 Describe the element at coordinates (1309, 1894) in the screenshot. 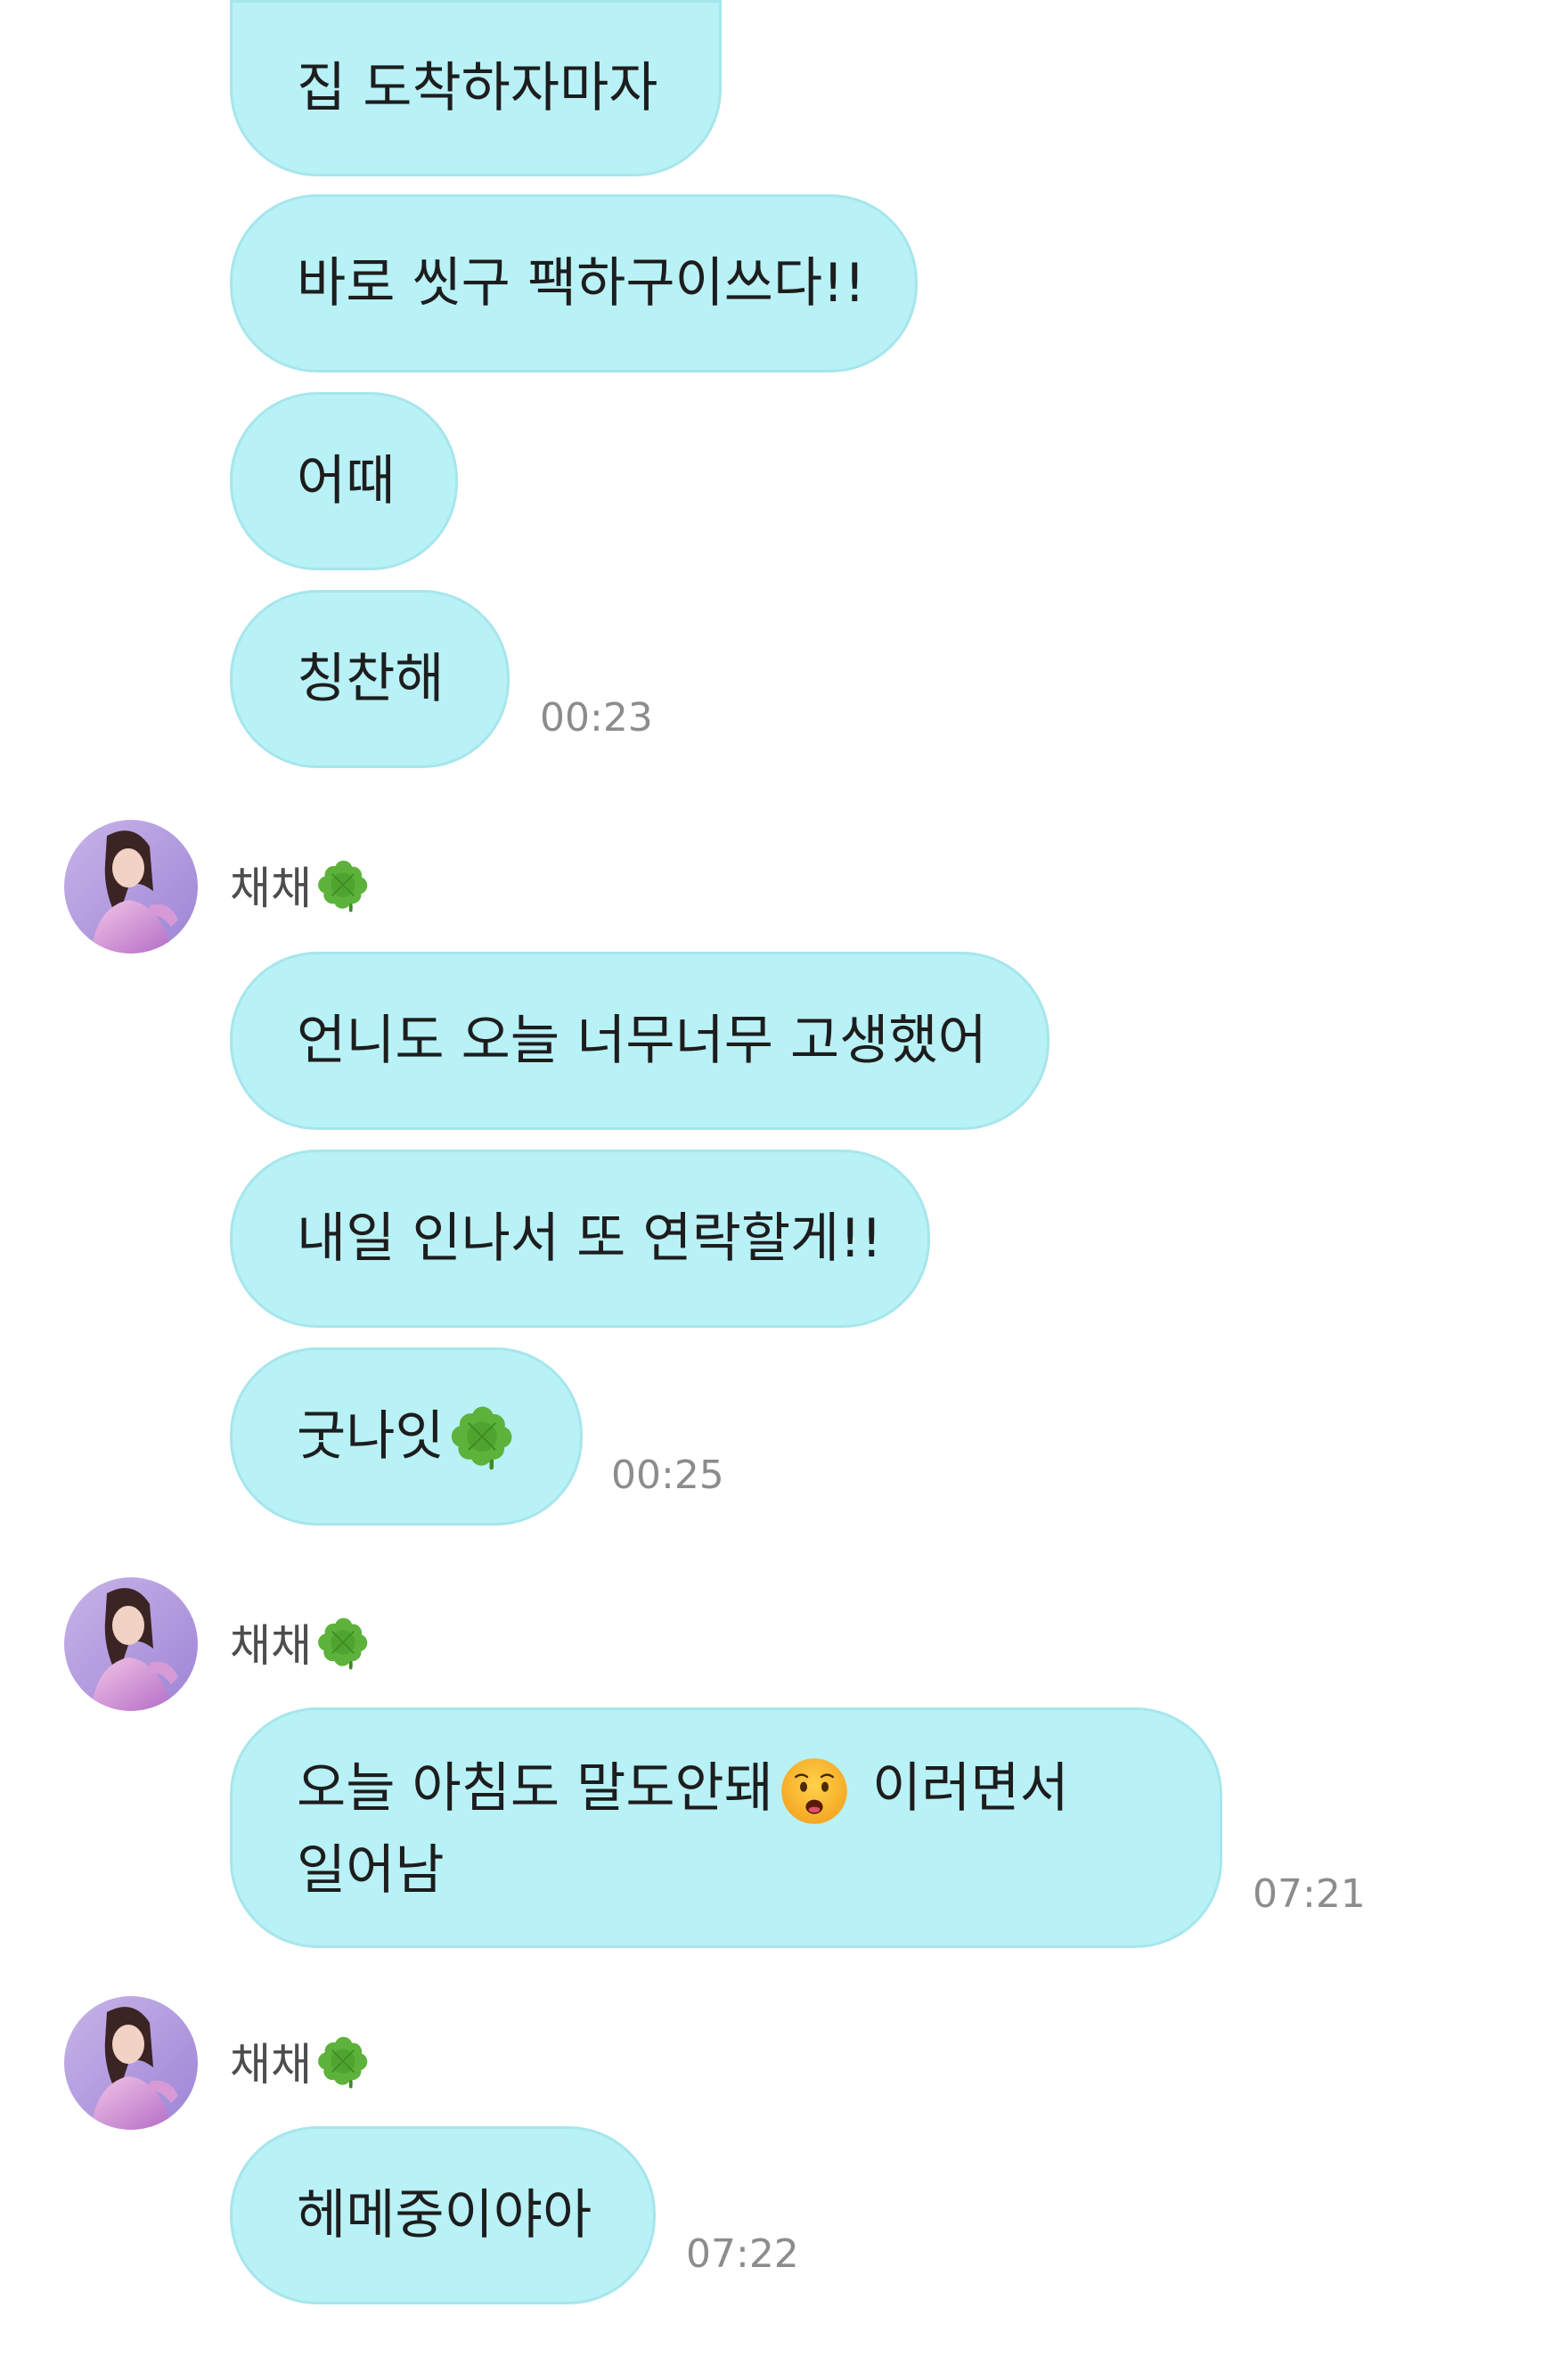

I see `message-timestamp: 07:21` at that location.